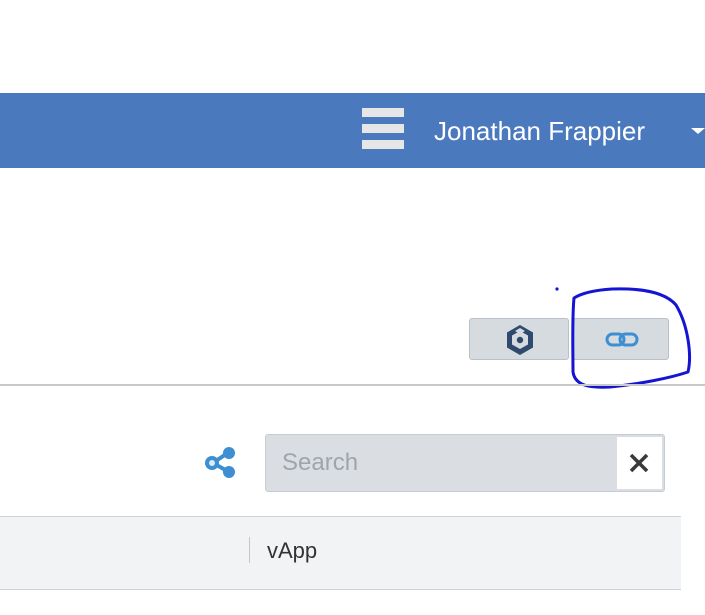 This screenshot has width=705, height=615. Describe the element at coordinates (249, 550) in the screenshot. I see `column-separator` at that location.